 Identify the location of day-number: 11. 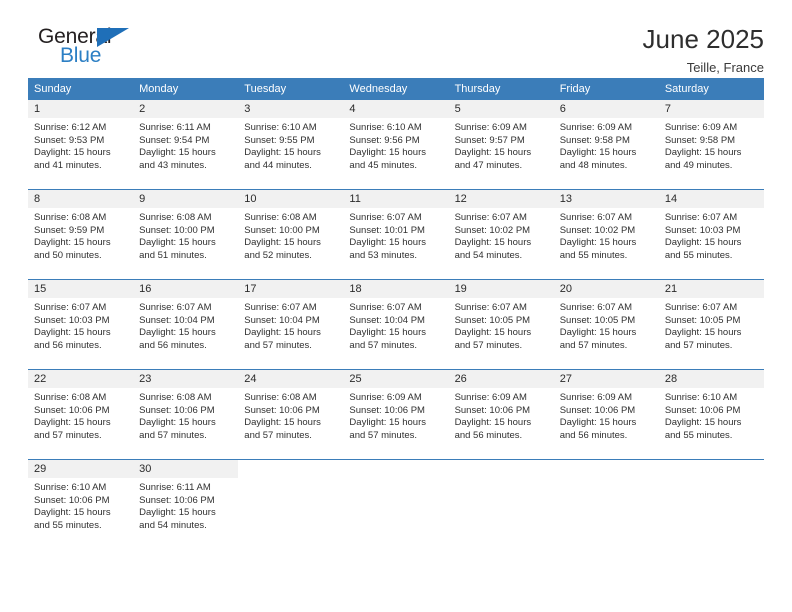
(396, 199).